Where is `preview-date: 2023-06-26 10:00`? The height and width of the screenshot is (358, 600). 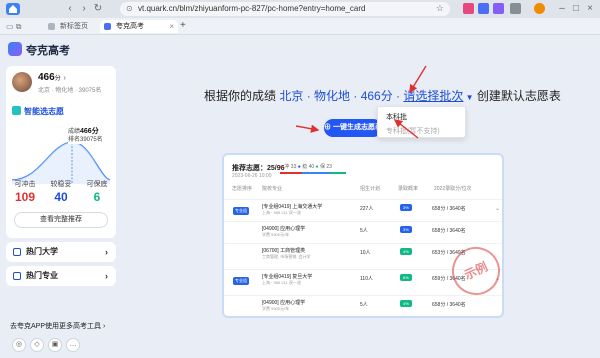
preview-date: 2023-06-26 10:00 is located at coordinates (252, 176).